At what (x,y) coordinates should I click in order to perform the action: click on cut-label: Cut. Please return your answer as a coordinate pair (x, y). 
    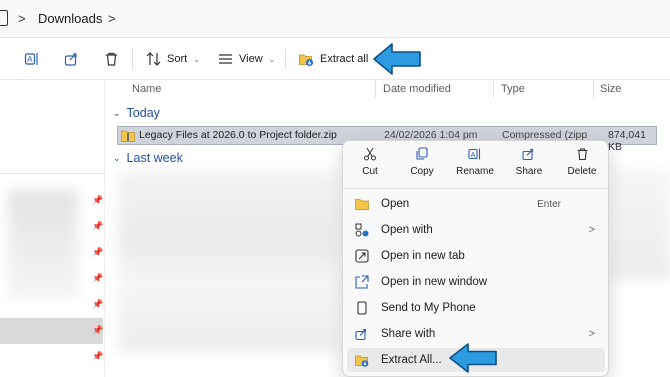
    Looking at the image, I should click on (370, 171).